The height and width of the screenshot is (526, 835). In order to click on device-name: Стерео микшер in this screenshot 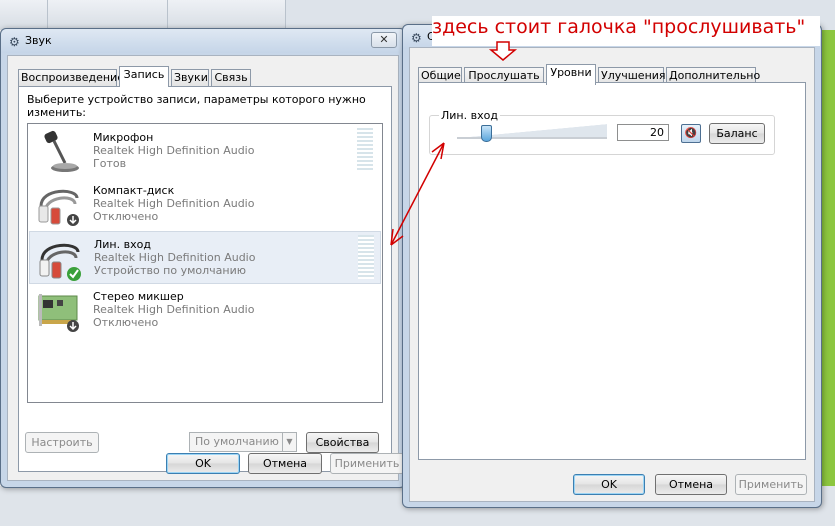, I will do `click(138, 296)`.